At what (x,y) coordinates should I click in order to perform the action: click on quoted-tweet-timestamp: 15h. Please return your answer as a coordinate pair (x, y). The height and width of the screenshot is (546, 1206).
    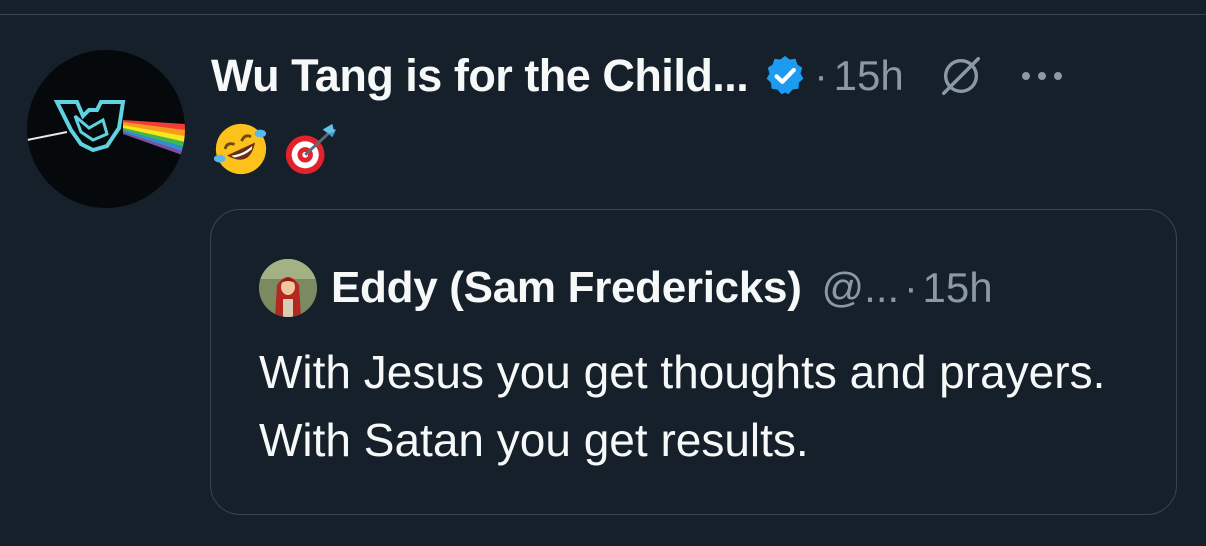
    Looking at the image, I should click on (958, 288).